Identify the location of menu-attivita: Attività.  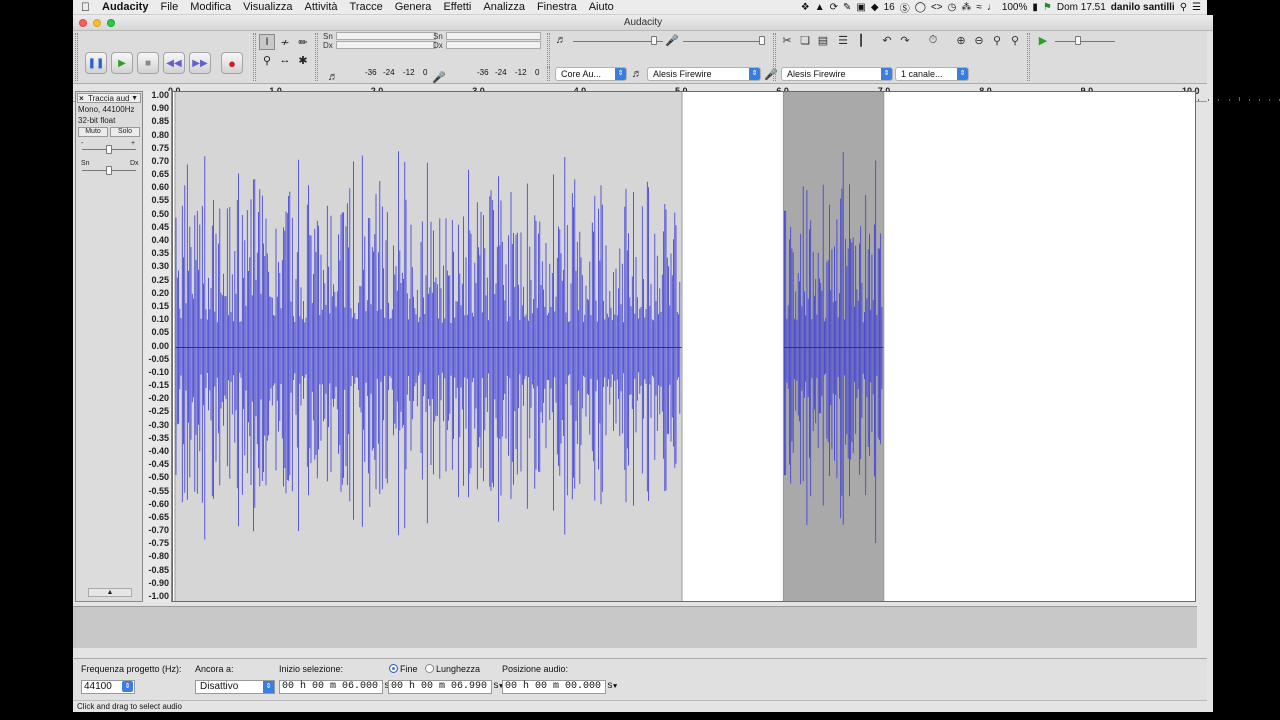
(321, 7).